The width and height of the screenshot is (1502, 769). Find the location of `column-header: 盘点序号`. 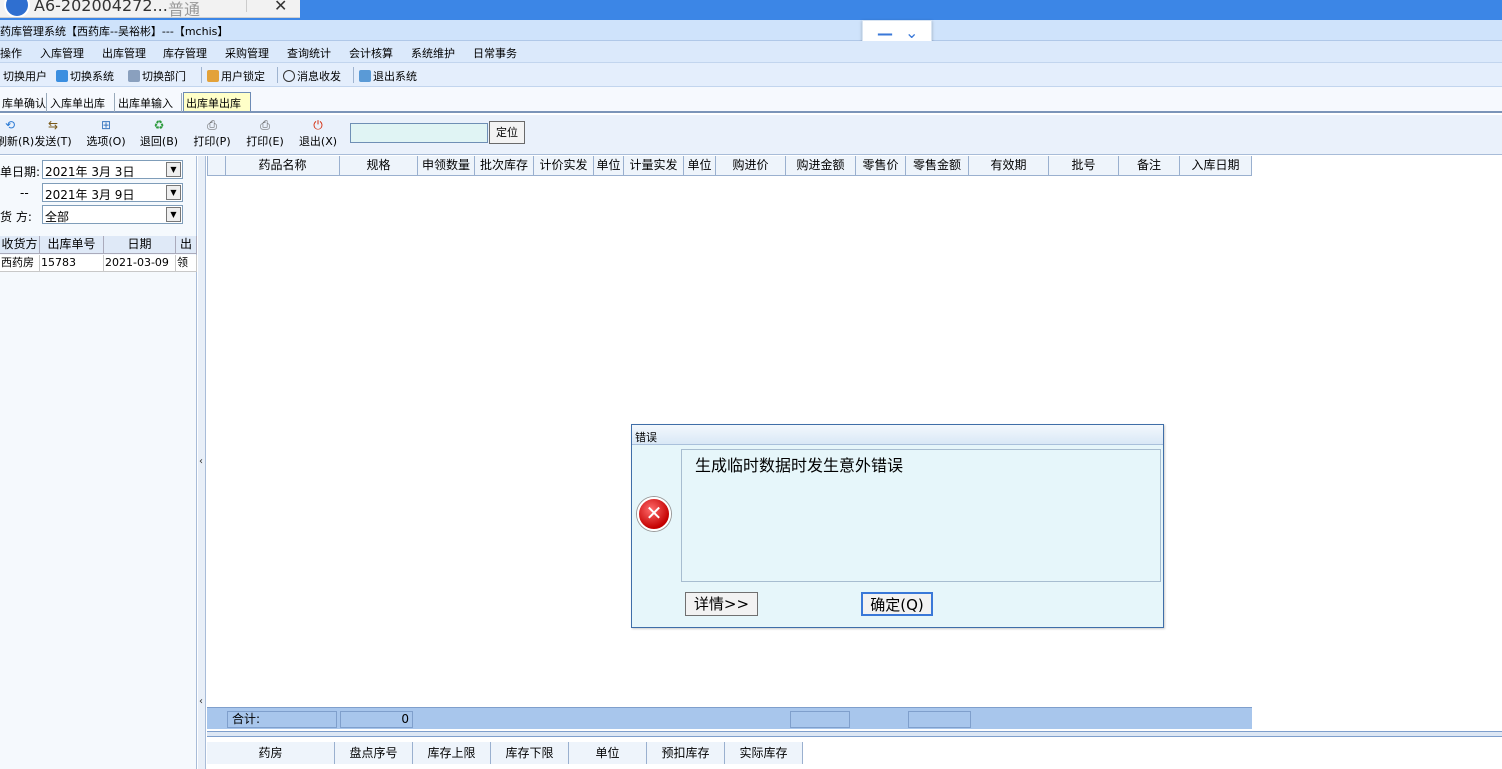

column-header: 盘点序号 is located at coordinates (374, 753).